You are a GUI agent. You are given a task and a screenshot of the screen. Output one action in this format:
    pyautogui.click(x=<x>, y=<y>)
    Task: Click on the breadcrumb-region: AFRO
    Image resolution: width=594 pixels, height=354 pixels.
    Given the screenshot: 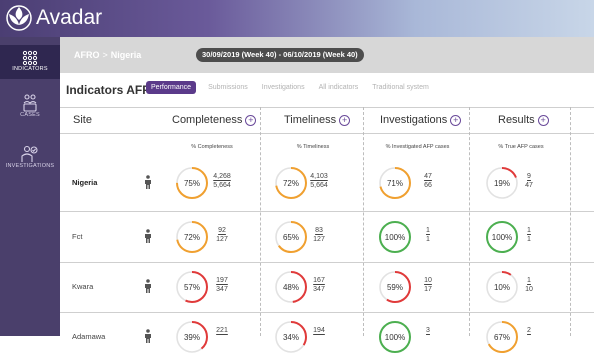 What is the action you would take?
    pyautogui.click(x=87, y=55)
    